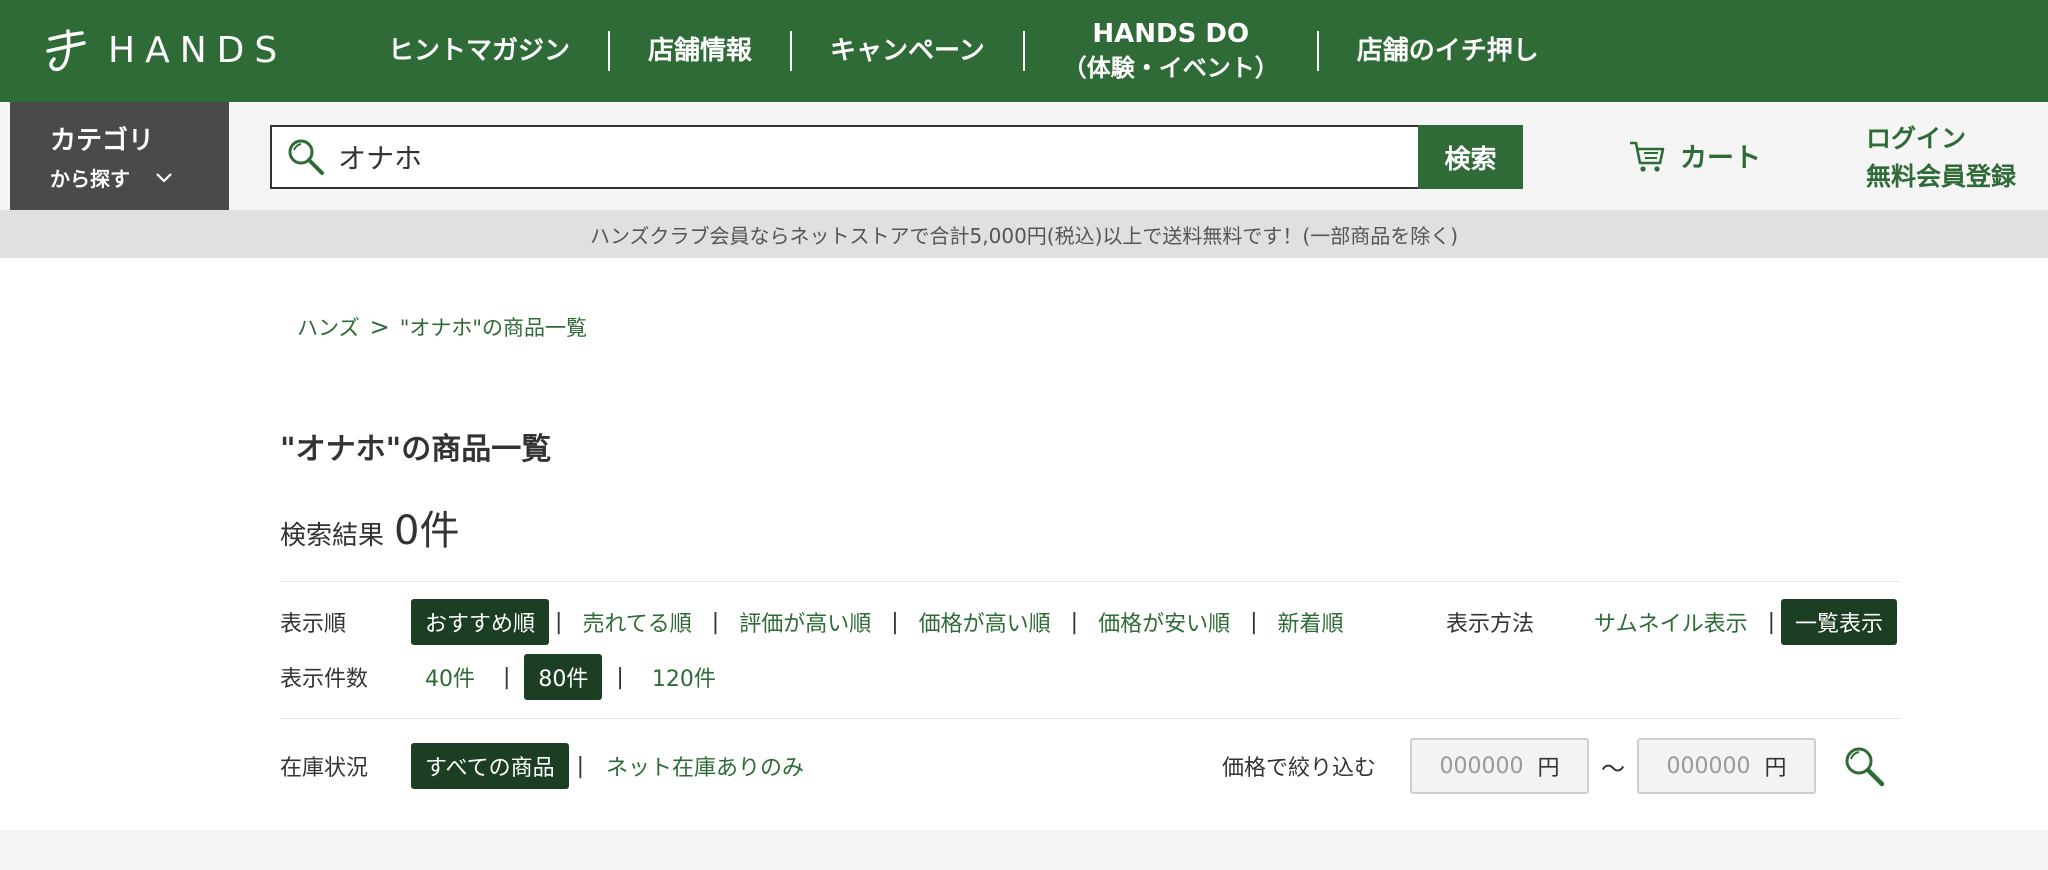 The height and width of the screenshot is (870, 2048). What do you see at coordinates (328, 327) in the screenshot?
I see `breadcrumb-home: ハンズ` at bounding box center [328, 327].